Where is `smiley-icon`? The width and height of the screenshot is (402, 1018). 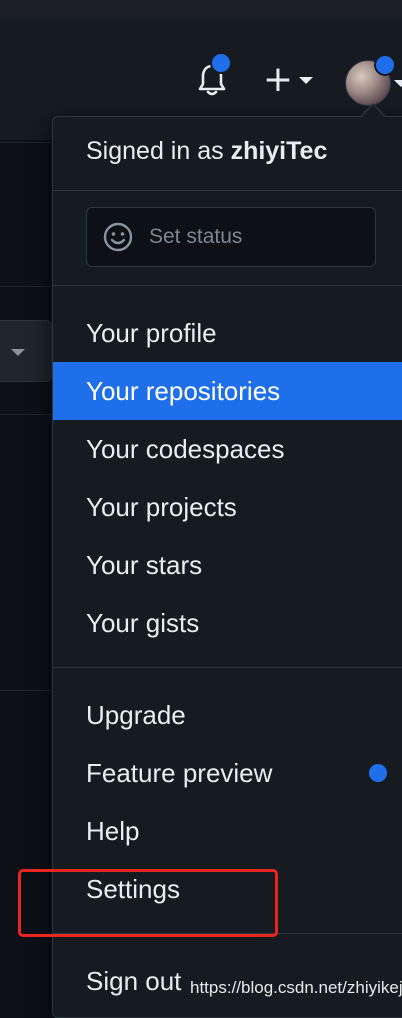 smiley-icon is located at coordinates (118, 237).